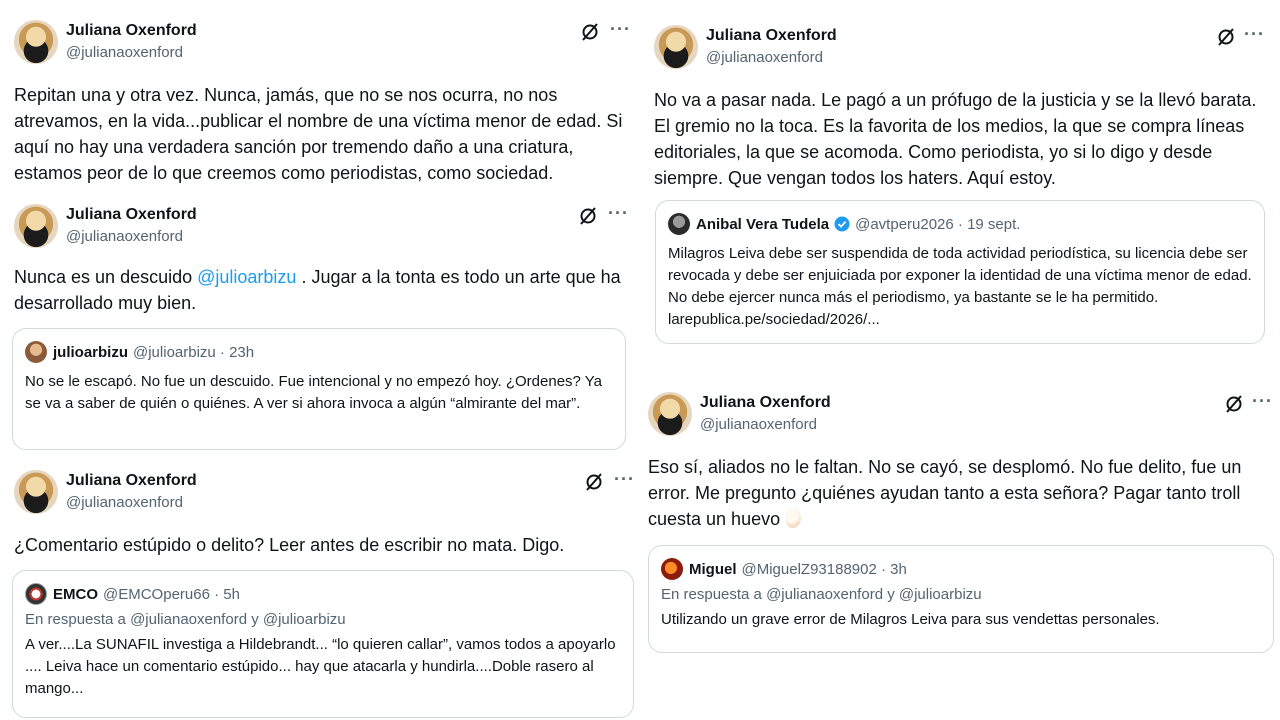 The image size is (1280, 720). Describe the element at coordinates (90, 352) in the screenshot. I see `quote-author: julioarbizu` at that location.